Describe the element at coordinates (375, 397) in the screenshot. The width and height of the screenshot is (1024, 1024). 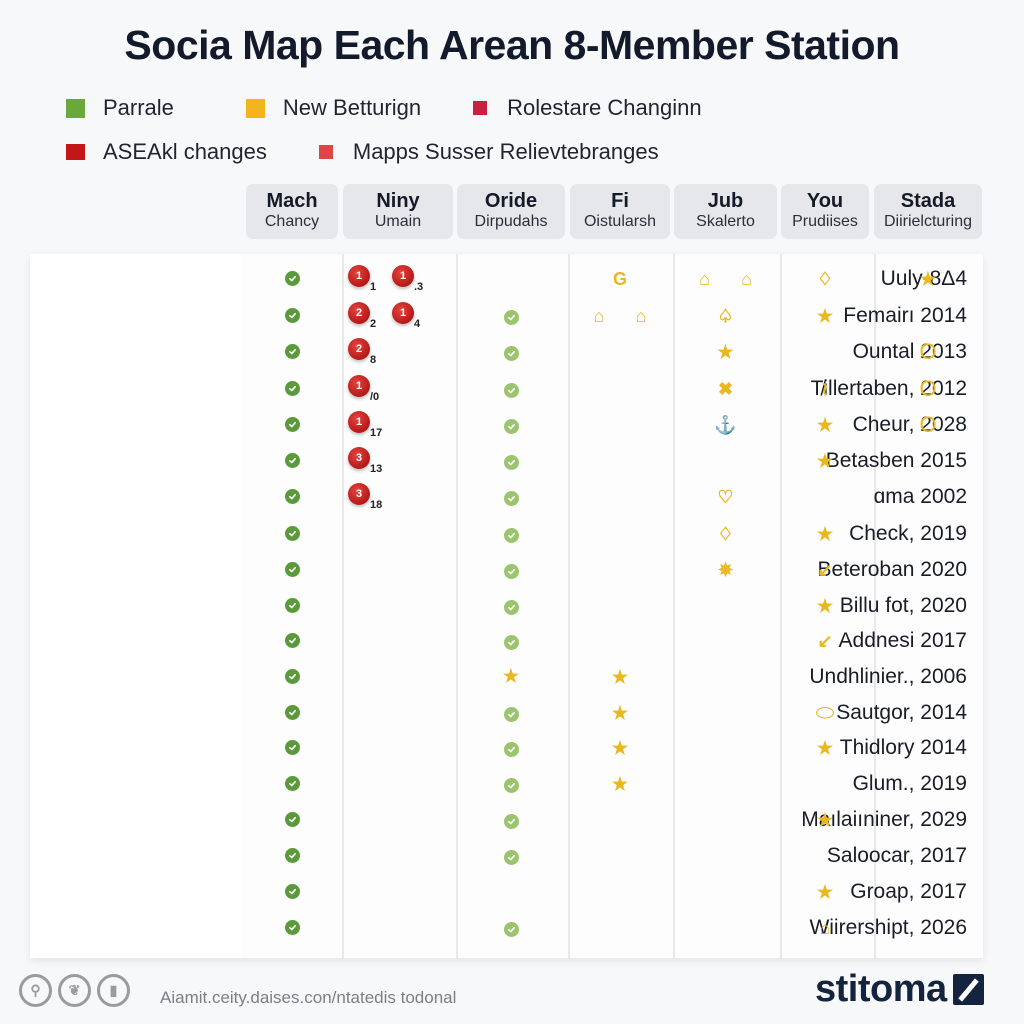
I see `badge-count: /0` at that location.